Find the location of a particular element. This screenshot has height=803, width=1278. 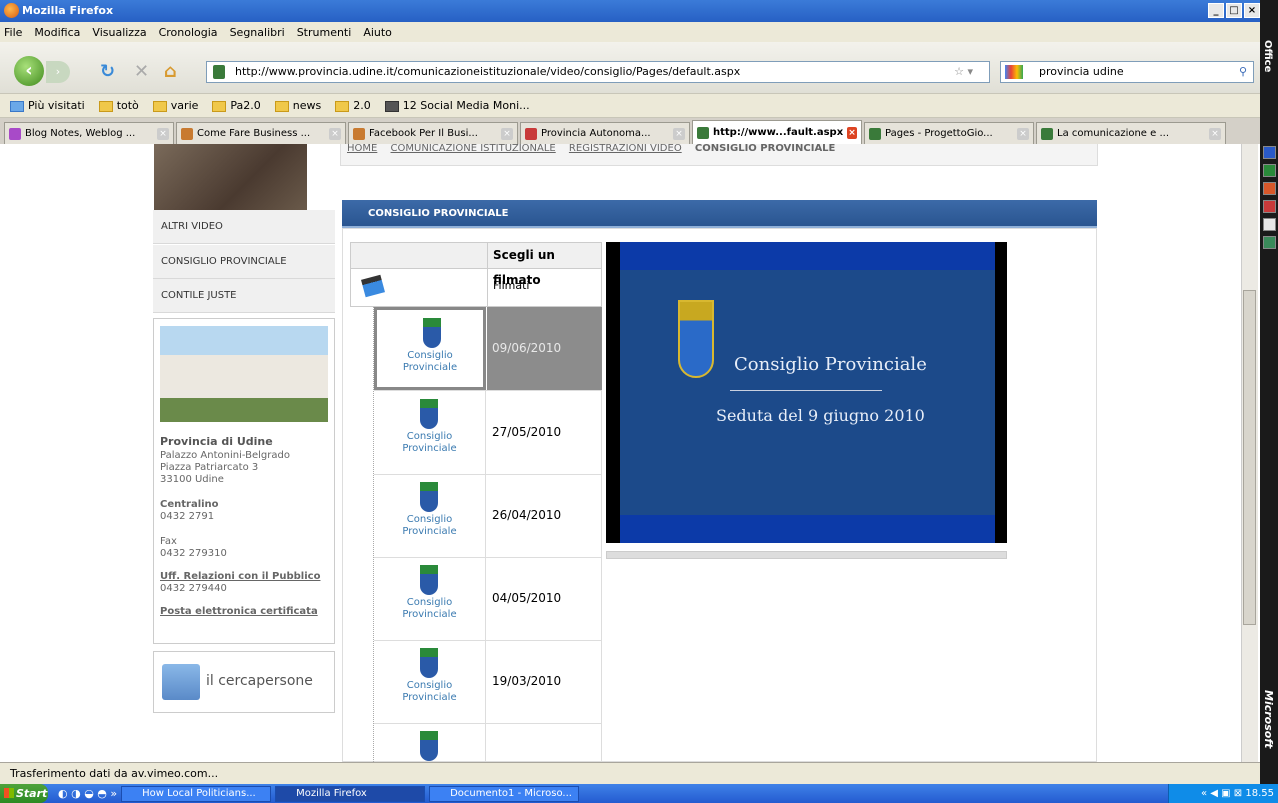

bookmark-pa20: Pa2.0 is located at coordinates (236, 105).